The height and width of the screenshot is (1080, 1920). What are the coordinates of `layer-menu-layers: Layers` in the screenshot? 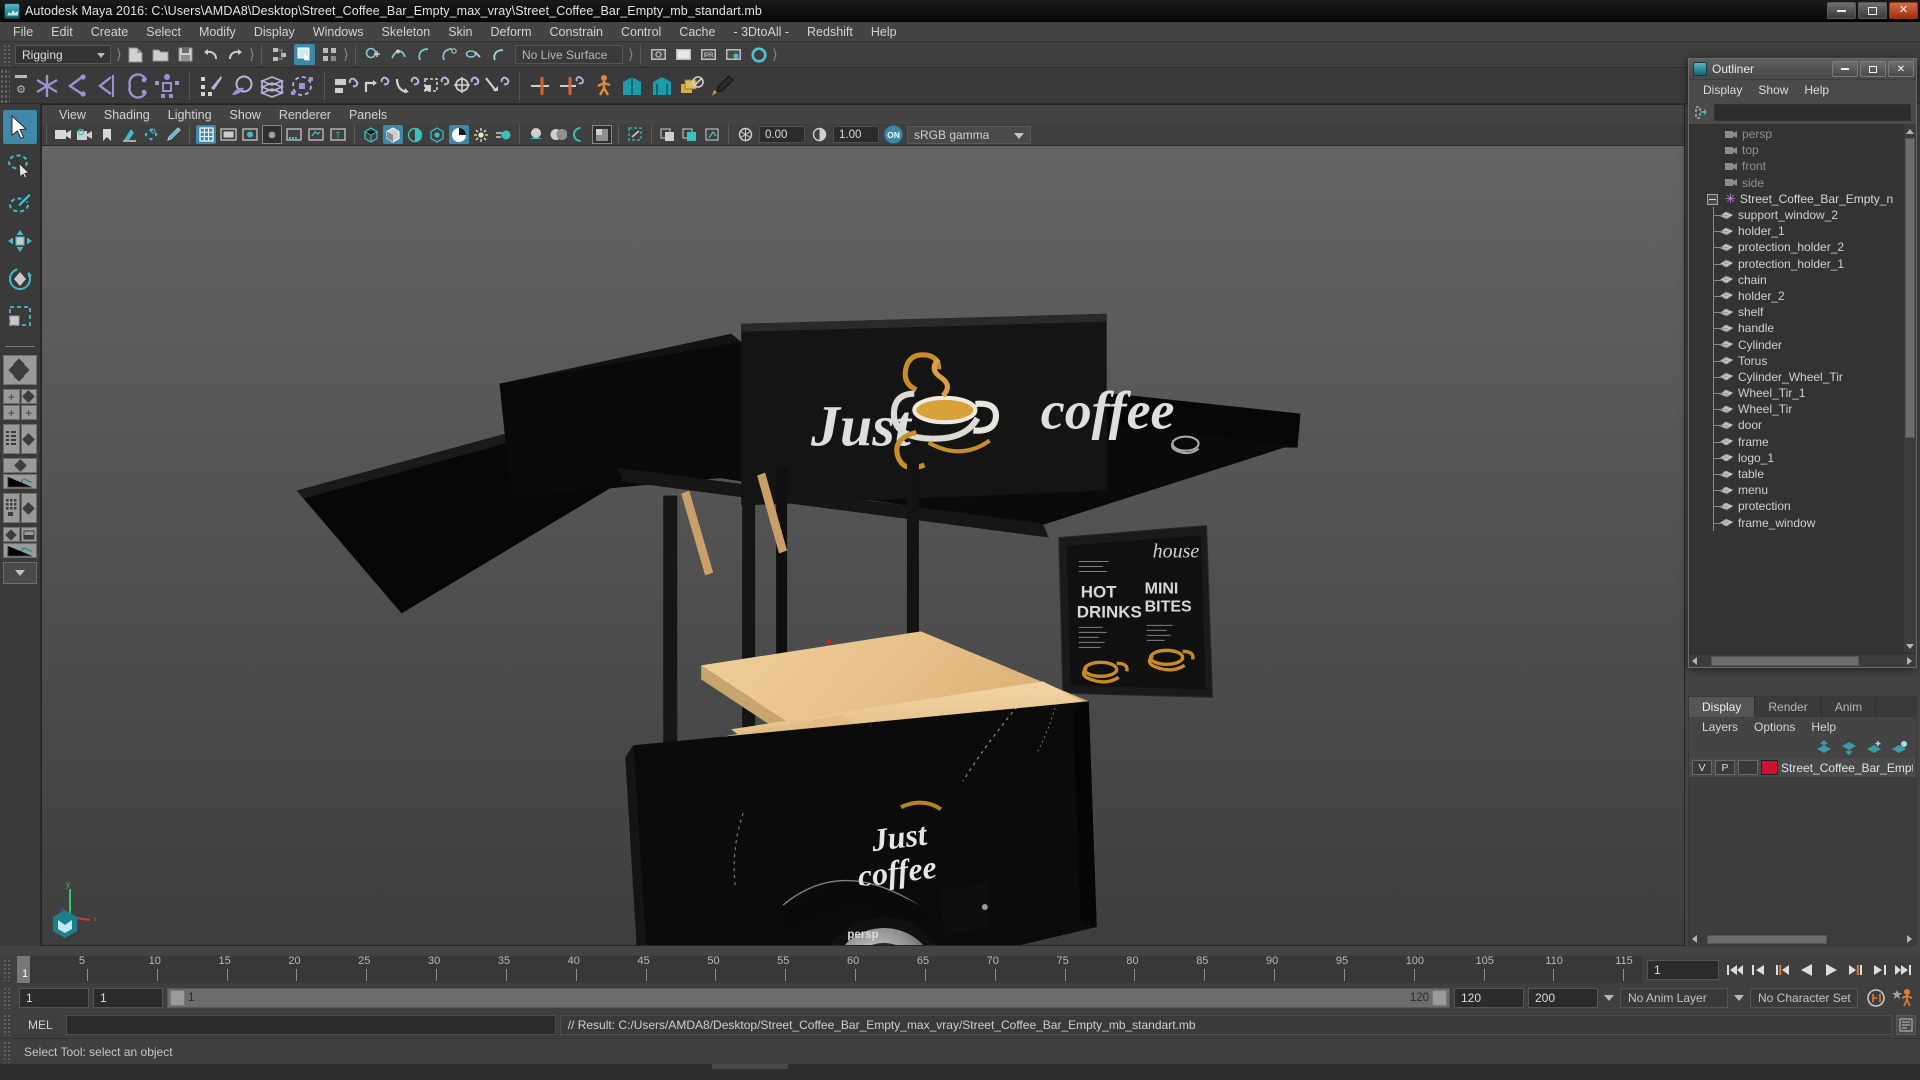 It's located at (1720, 727).